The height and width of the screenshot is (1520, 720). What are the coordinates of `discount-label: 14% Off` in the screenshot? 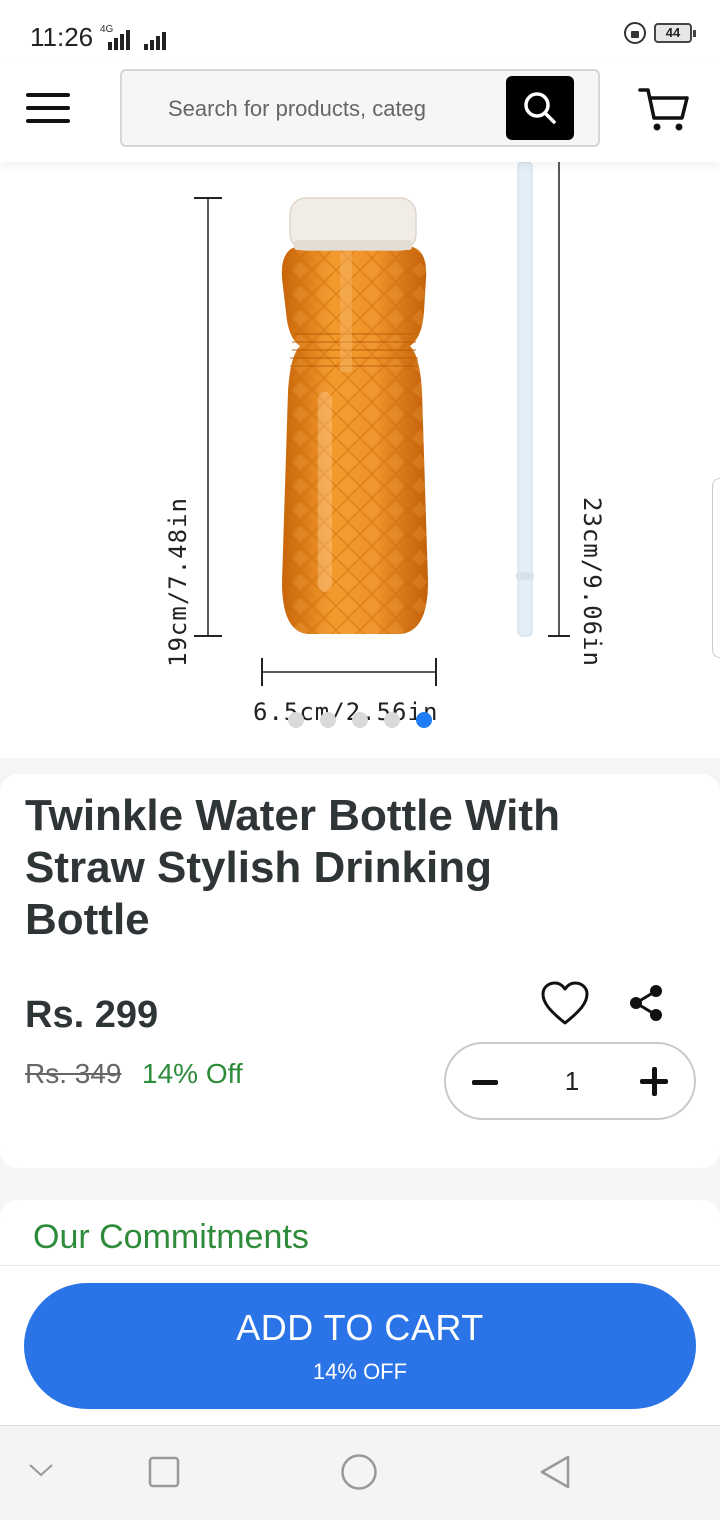 It's located at (192, 1073).